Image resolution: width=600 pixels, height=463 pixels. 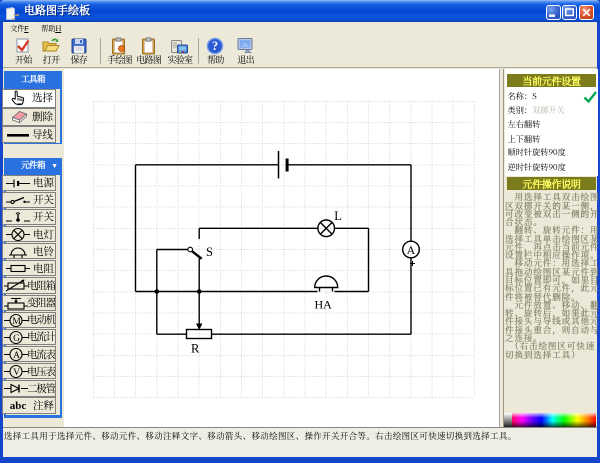 I want to click on svg-text: S, so click(x=209, y=252).